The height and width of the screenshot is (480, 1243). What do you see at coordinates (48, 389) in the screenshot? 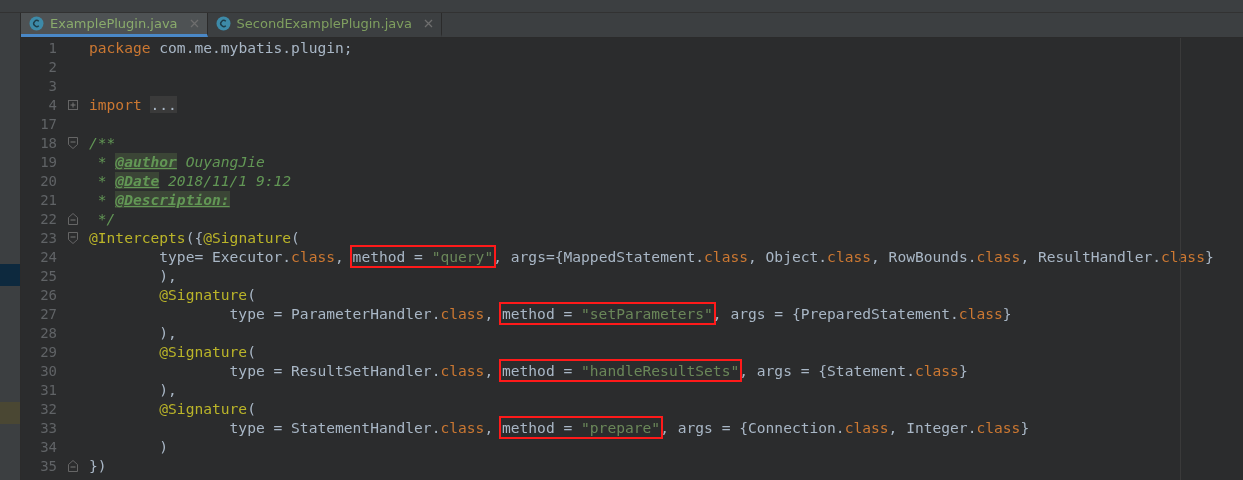
I see `line-number: 31` at bounding box center [48, 389].